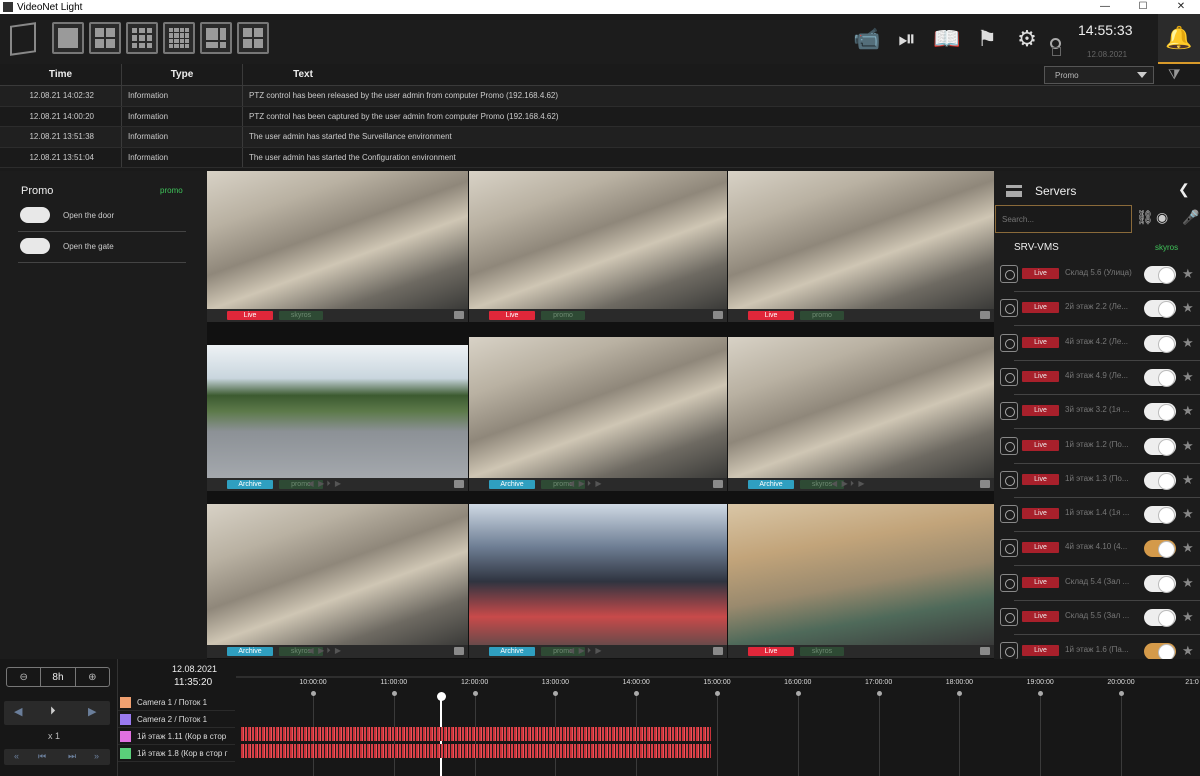  I want to click on timeline-channel: 1й этаж 1.11 (Кор в стор, so click(176, 736).